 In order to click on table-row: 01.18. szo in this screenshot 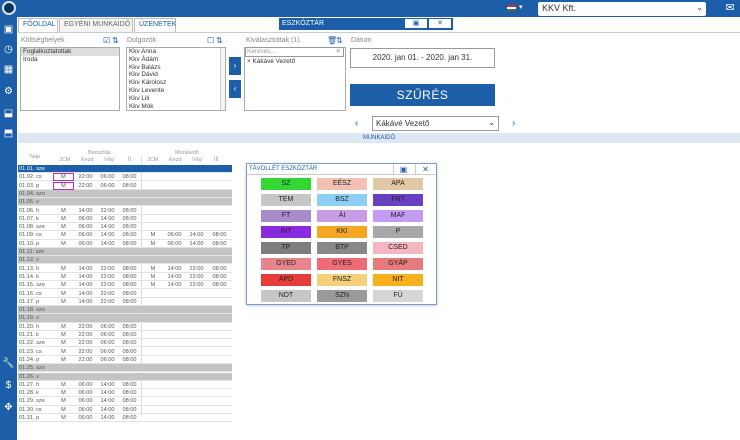, I will do `click(125, 310)`.